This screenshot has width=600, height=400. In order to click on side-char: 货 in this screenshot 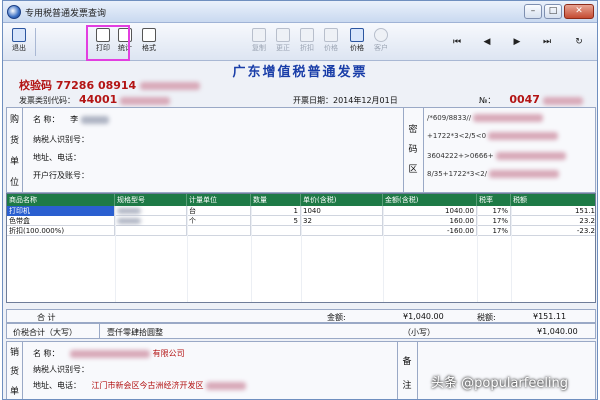, I will do `click(14, 372)`.